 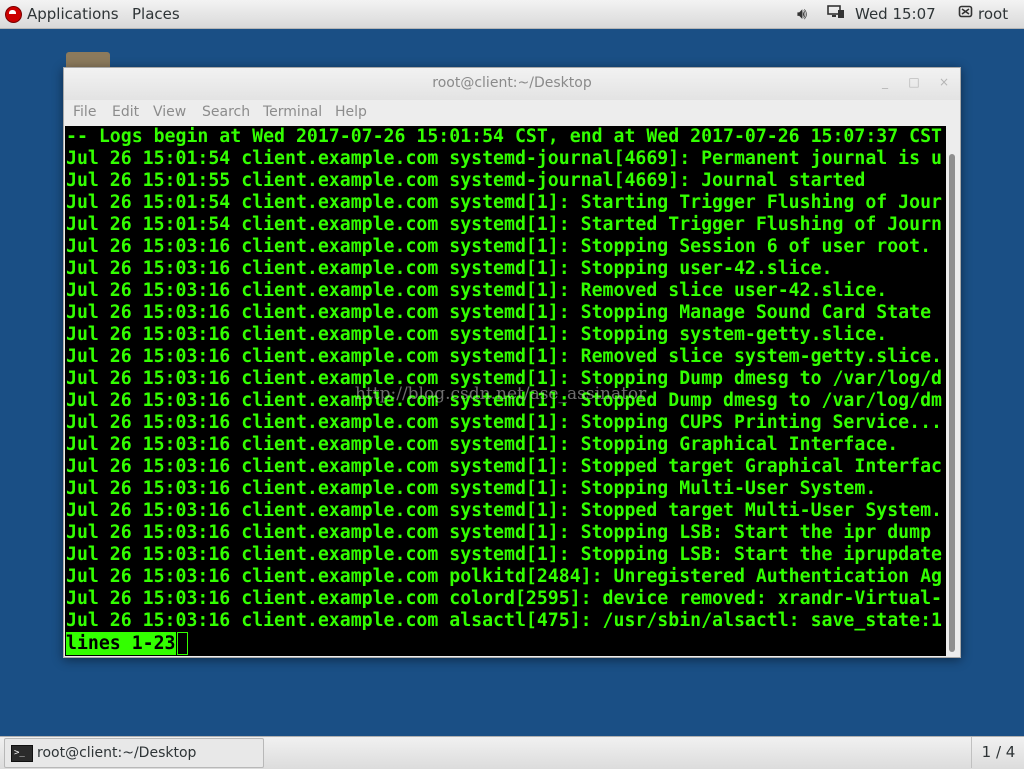 I want to click on menu-search: Search, so click(x=226, y=112).